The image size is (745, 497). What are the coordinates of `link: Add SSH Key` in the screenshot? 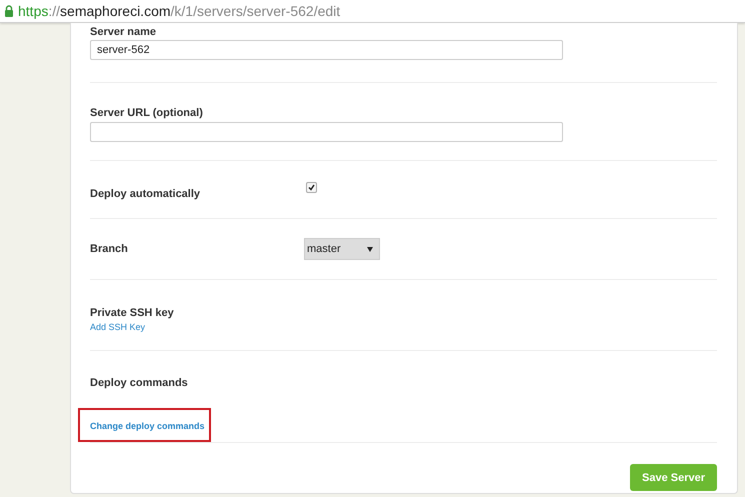 It's located at (118, 327).